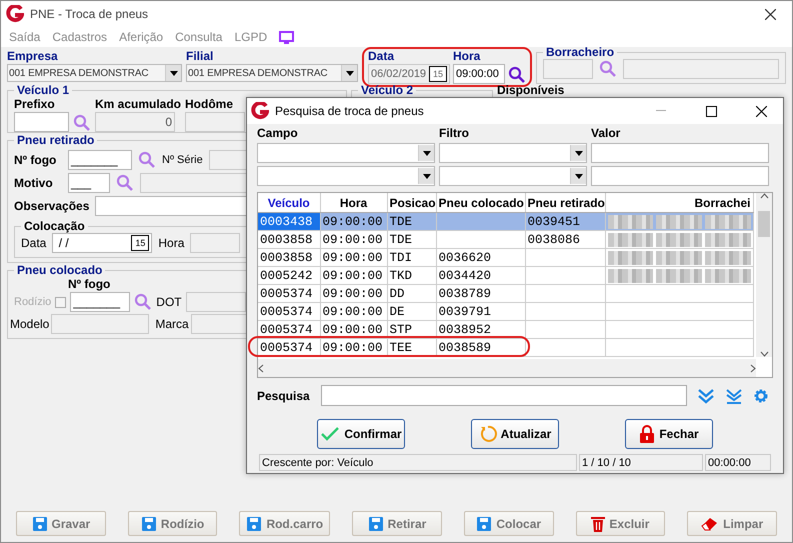 This screenshot has height=543, width=793. Describe the element at coordinates (411, 293) in the screenshot. I see `table-cell: DD` at that location.